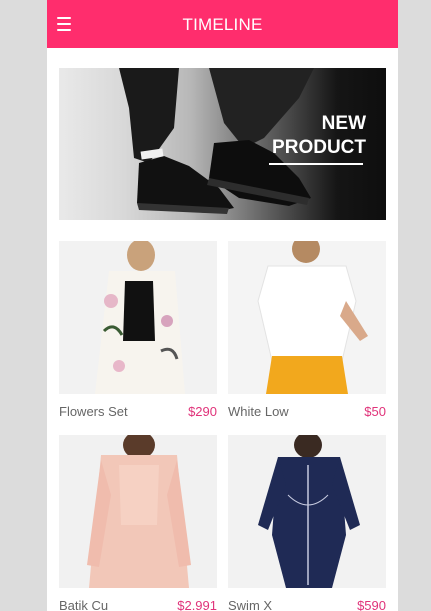 The width and height of the screenshot is (431, 611). I want to click on product-card: Swim X $590, so click(307, 523).